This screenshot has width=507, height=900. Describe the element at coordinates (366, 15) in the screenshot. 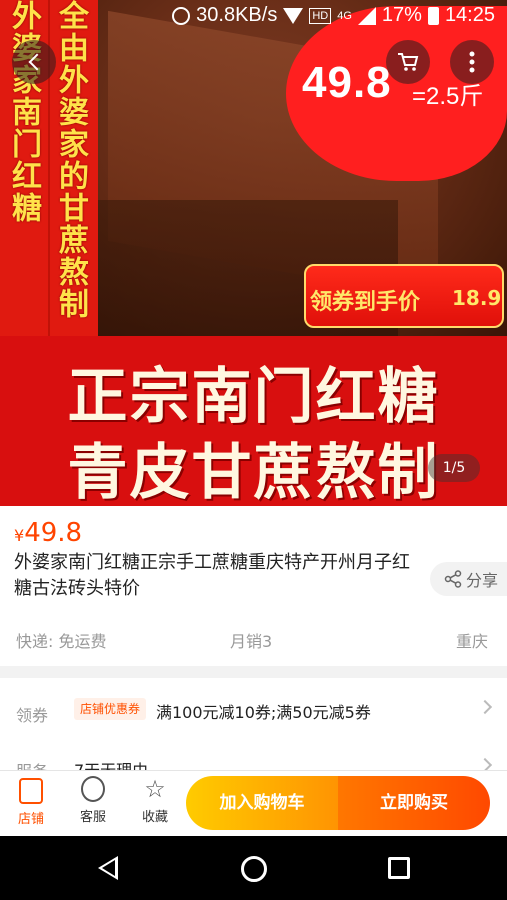

I see `signal-icon` at that location.